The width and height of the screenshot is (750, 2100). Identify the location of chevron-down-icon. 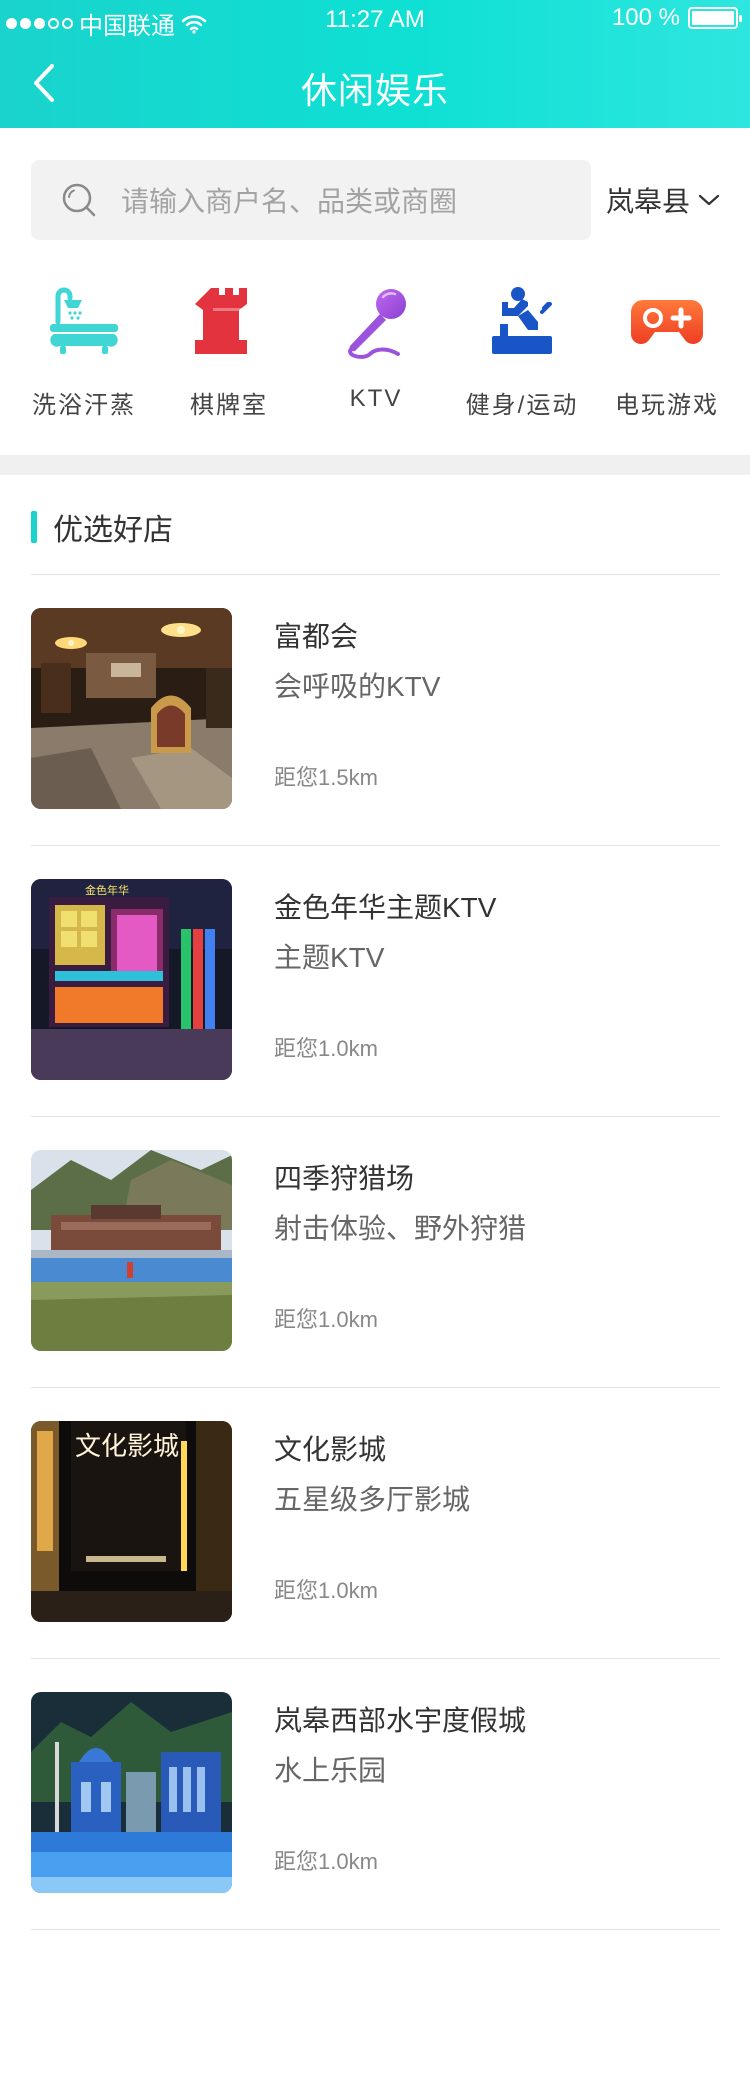
(709, 200).